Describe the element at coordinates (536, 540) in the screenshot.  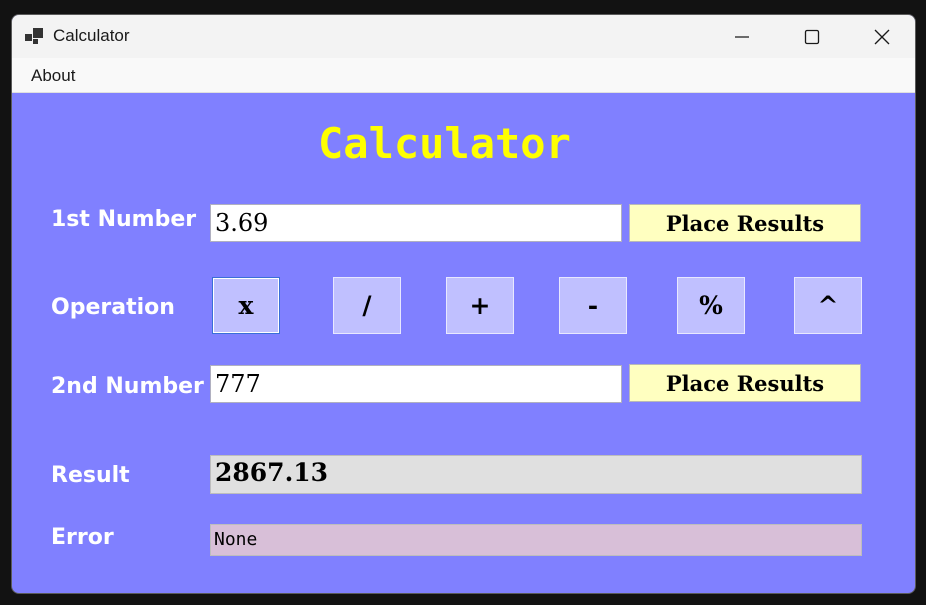
I see `error-display: None` at that location.